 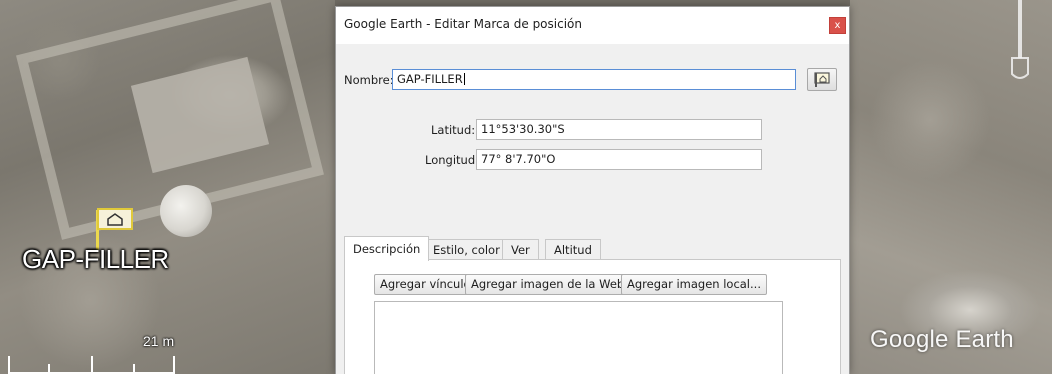 What do you see at coordinates (619, 159) in the screenshot?
I see `longitude-field: 77° 8'7.70"O` at bounding box center [619, 159].